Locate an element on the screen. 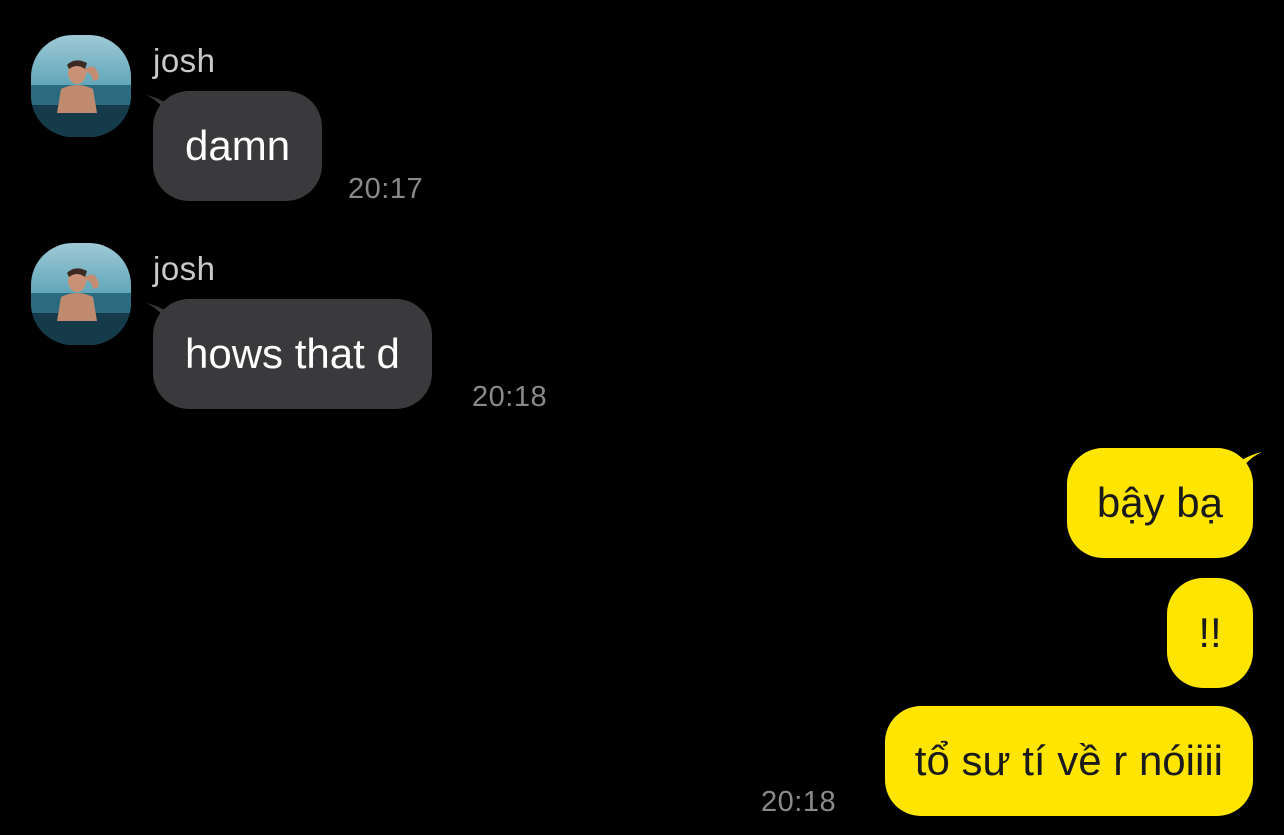  message-bubble-outgoing: tổ sư tí về r nóiiii is located at coordinates (1068, 761).